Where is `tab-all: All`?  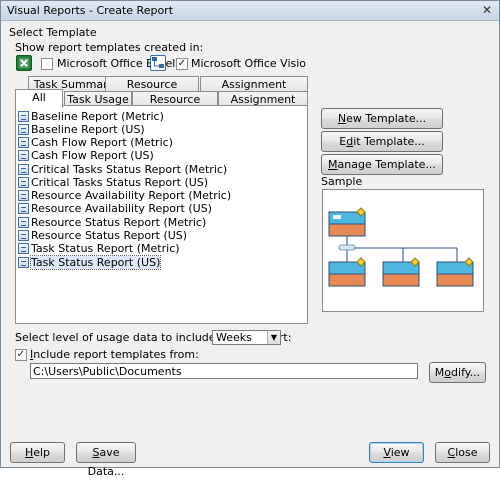 tab-all: All is located at coordinates (39, 98).